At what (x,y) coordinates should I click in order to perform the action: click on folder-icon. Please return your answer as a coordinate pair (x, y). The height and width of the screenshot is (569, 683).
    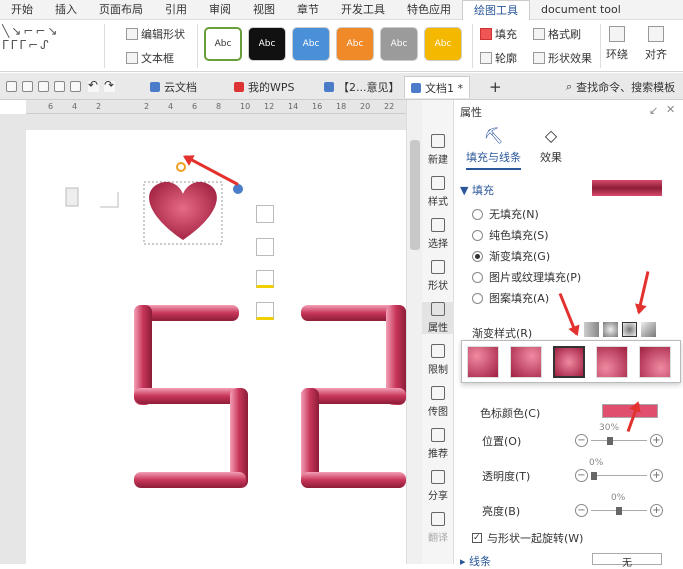
    Looking at the image, I should click on (11, 86).